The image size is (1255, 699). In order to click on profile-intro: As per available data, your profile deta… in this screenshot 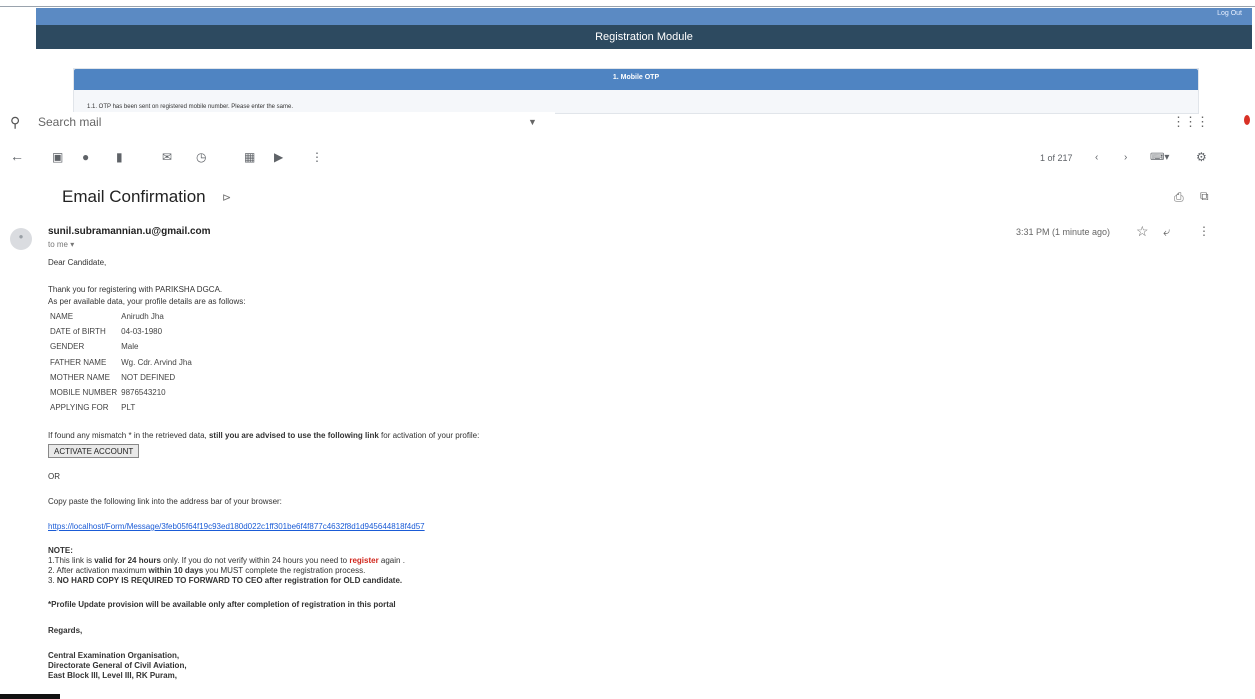, I will do `click(147, 301)`.